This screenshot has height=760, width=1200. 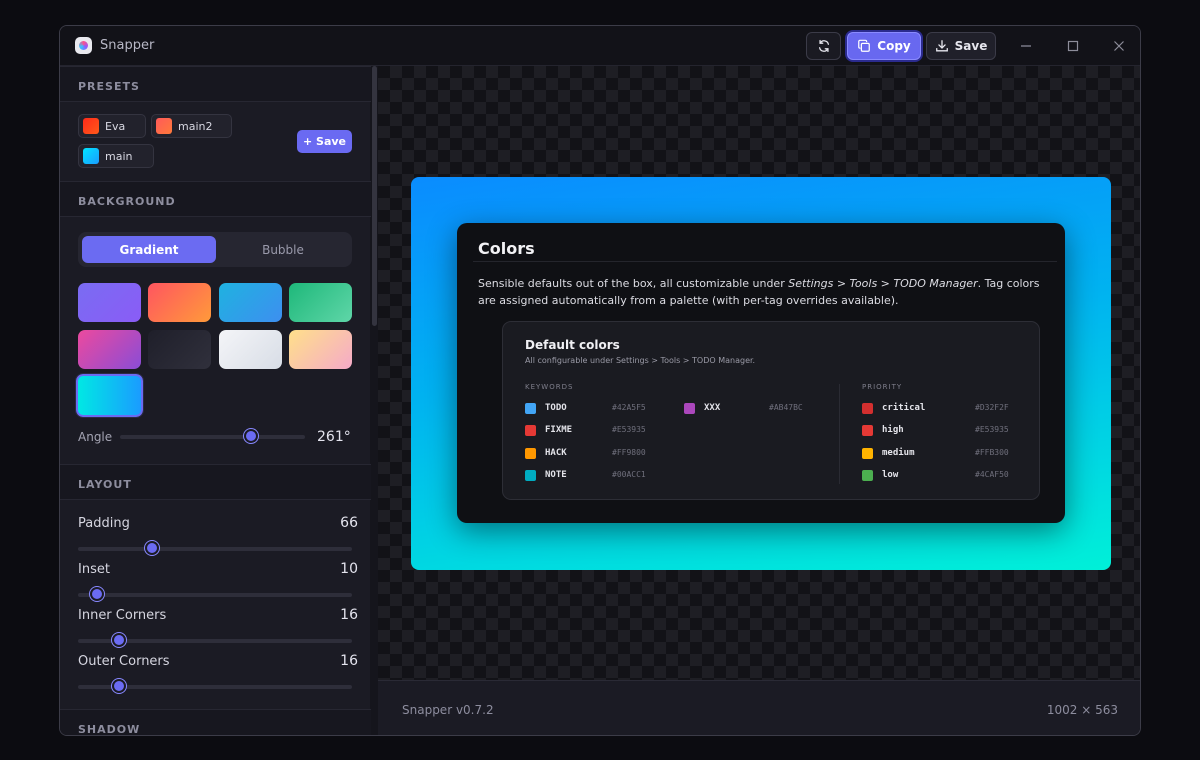 I want to click on copy-button: Copy, so click(x=884, y=46).